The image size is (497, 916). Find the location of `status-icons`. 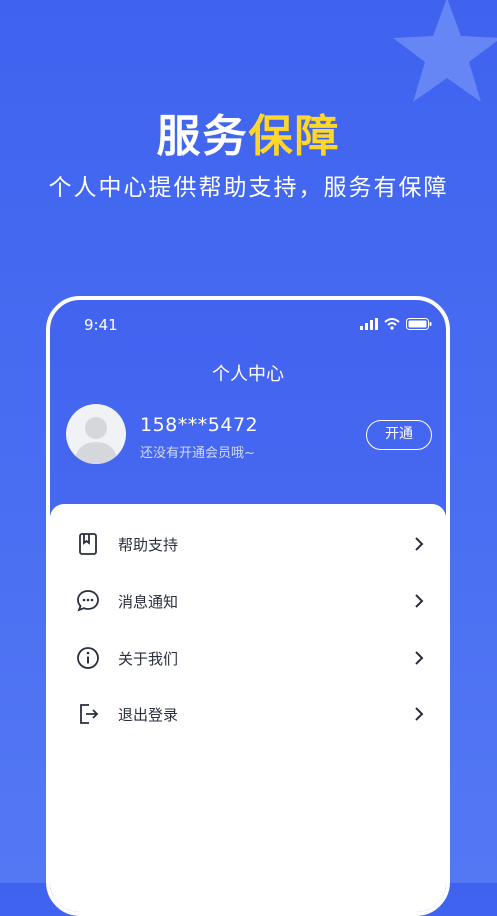

status-icons is located at coordinates (396, 324).